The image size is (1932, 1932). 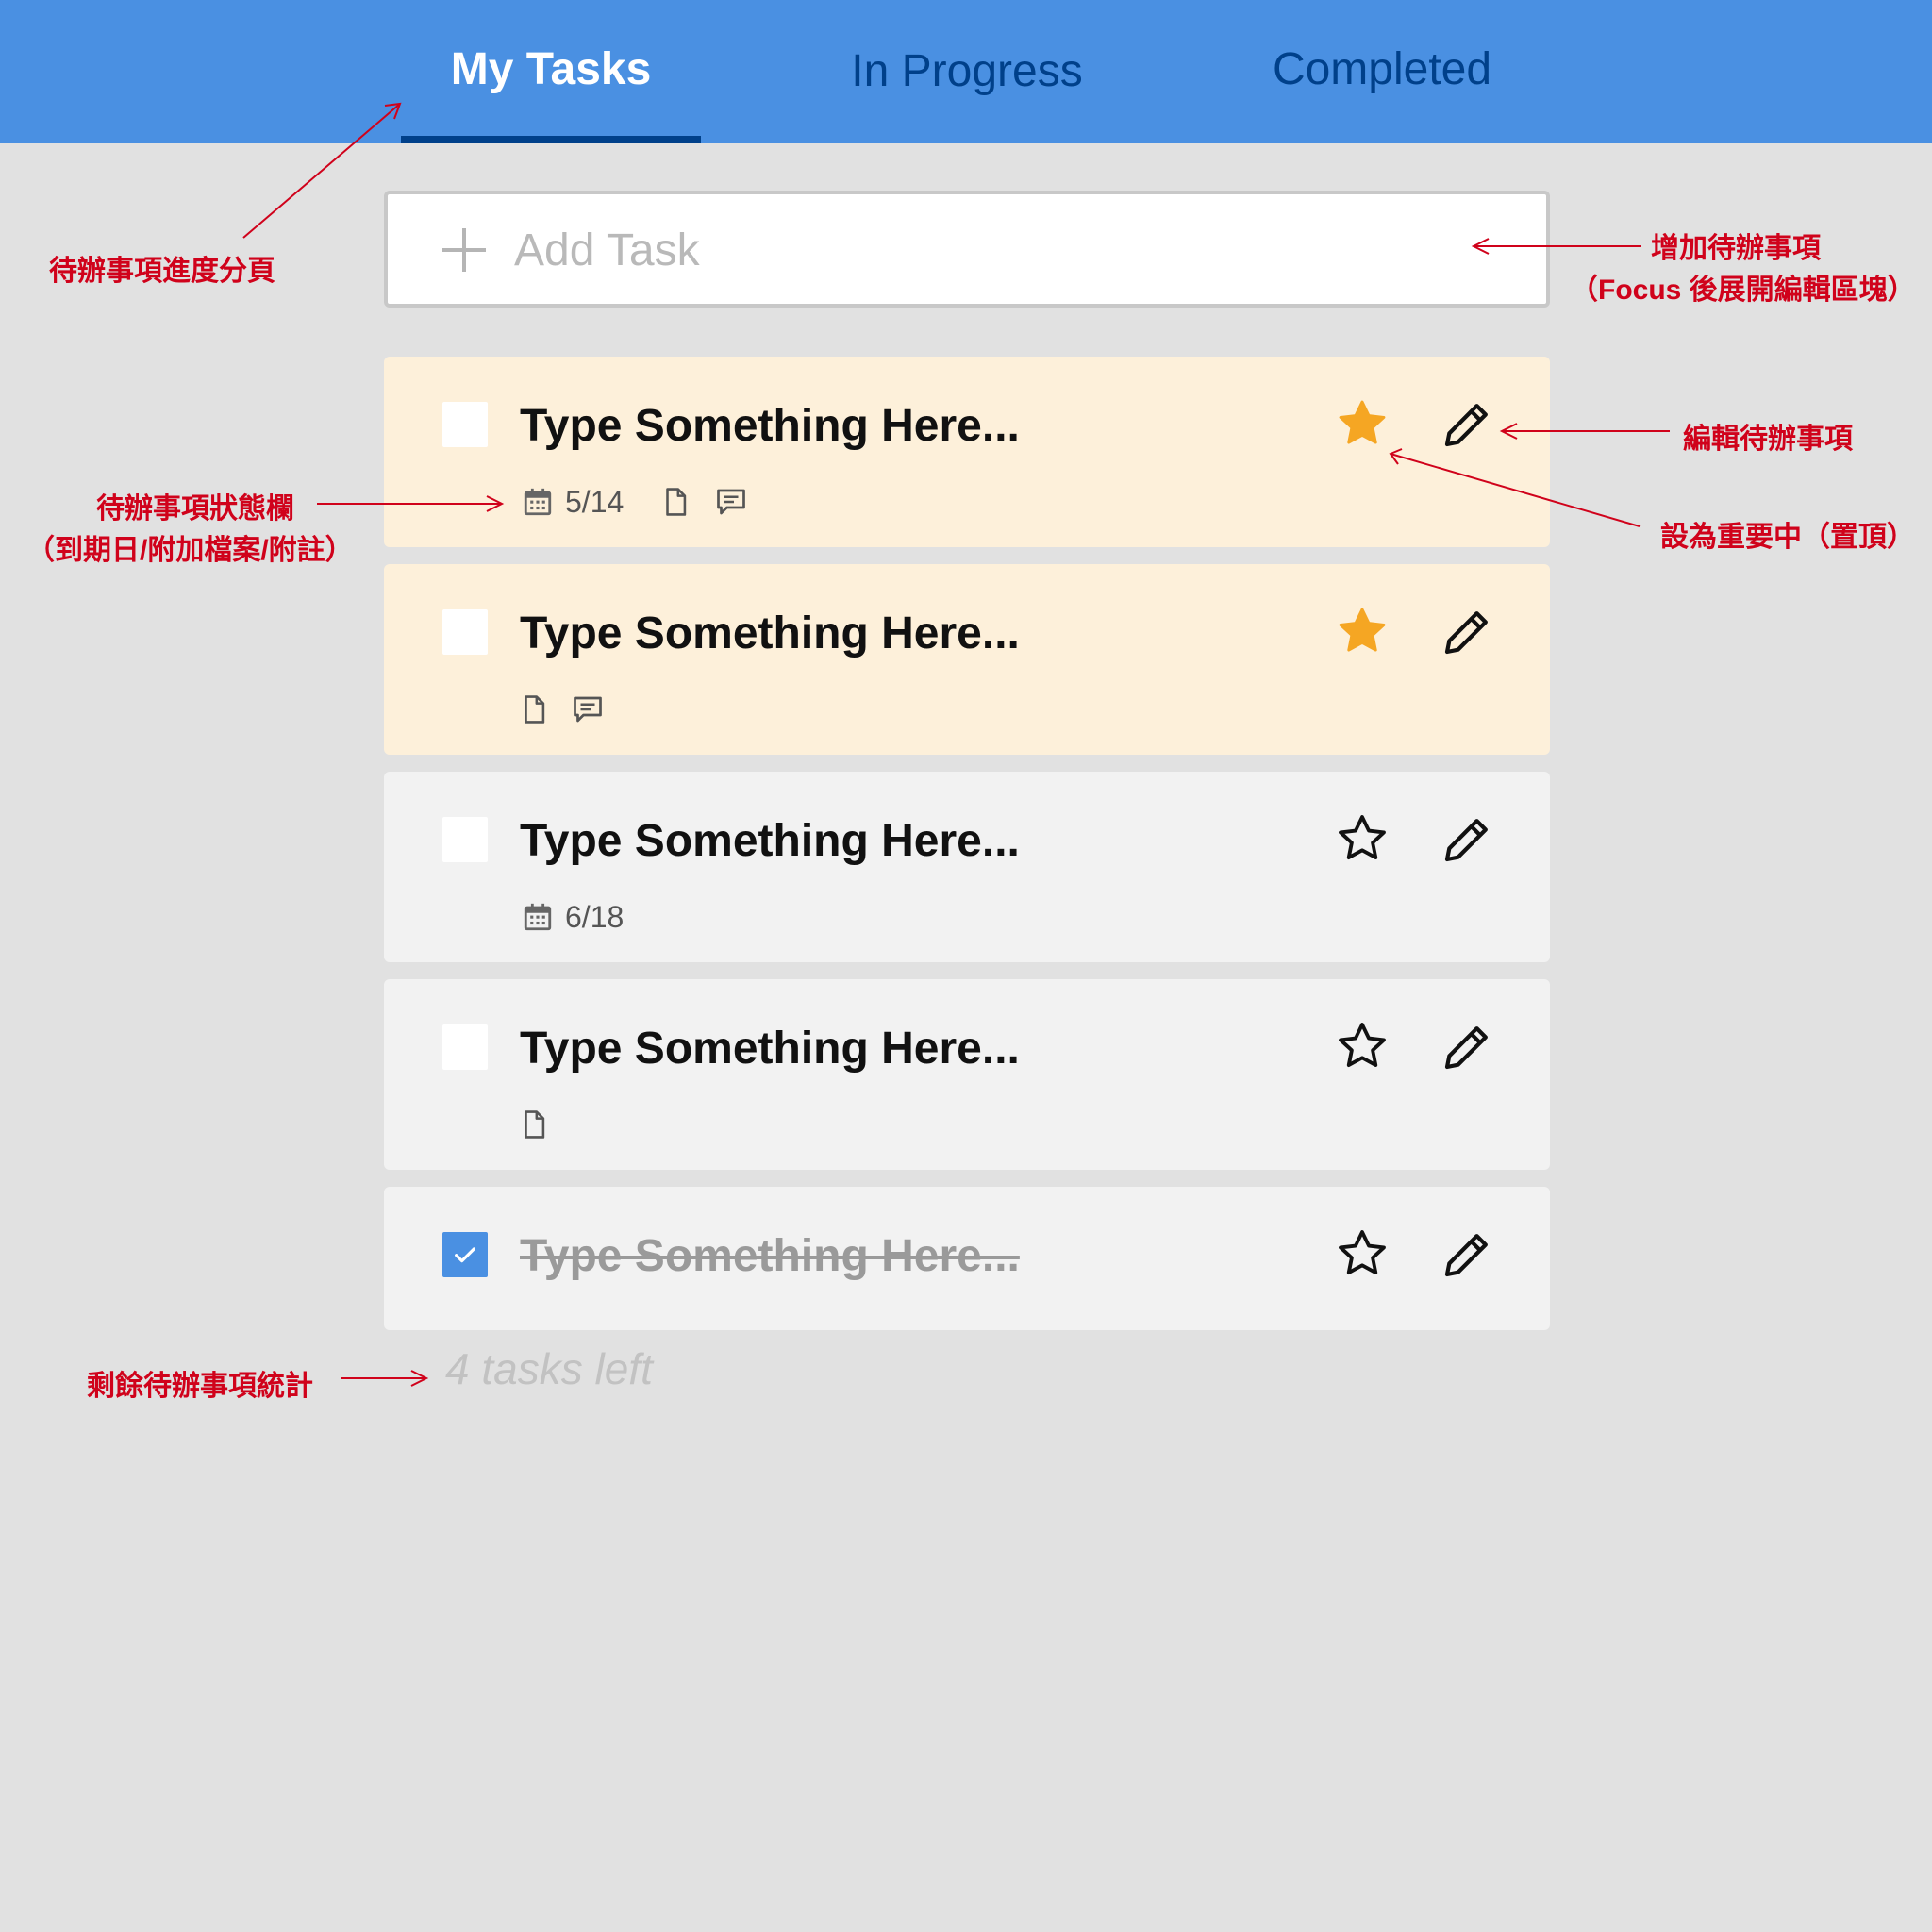 I want to click on add-task-box, so click(x=967, y=249).